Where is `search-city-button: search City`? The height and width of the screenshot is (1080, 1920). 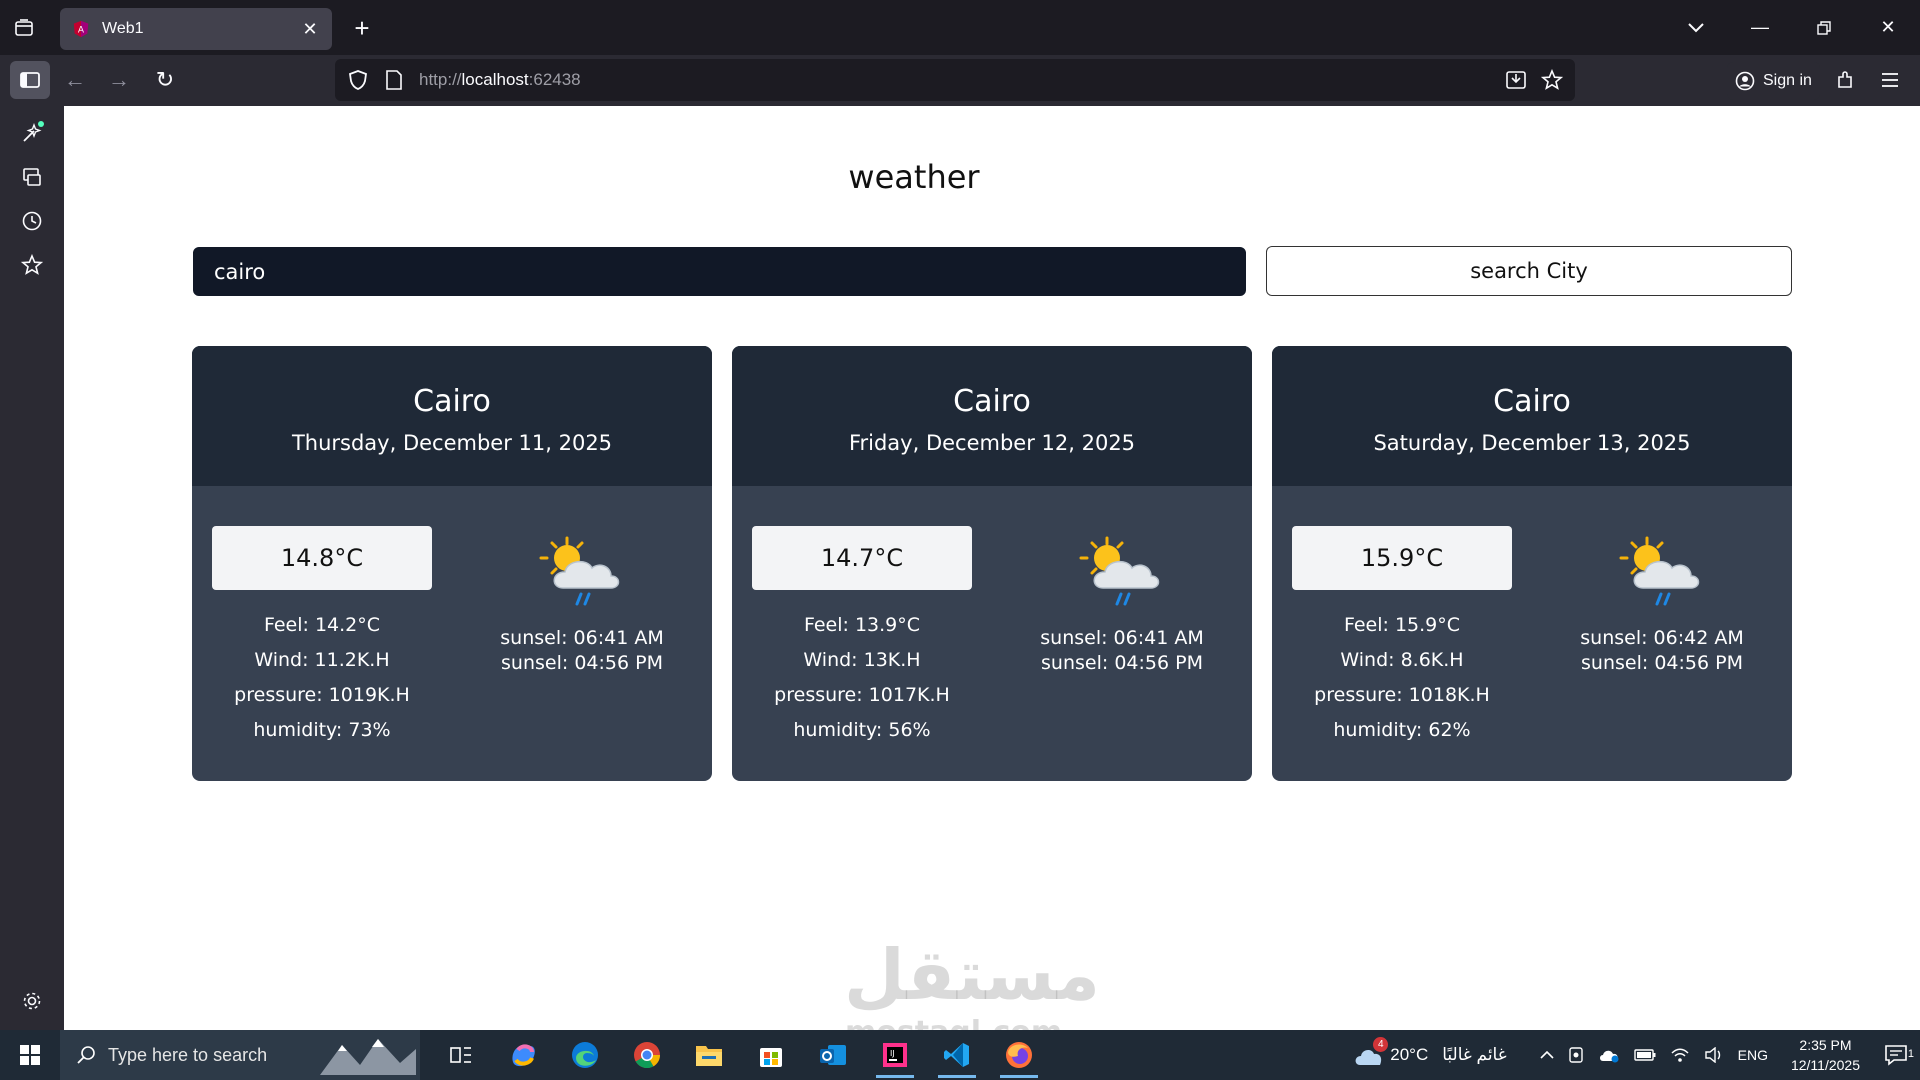 search-city-button: search City is located at coordinates (1529, 271).